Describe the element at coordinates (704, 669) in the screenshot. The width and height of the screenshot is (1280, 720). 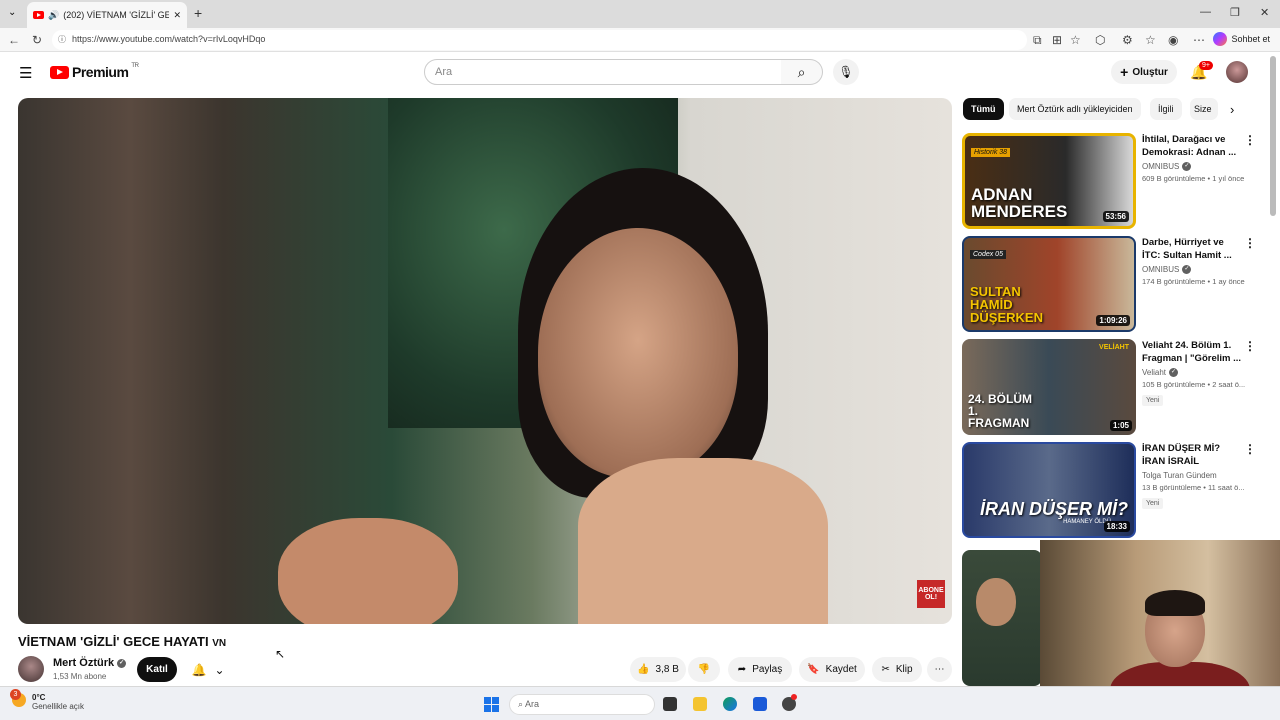
I see `dislike-button: 👎` at that location.